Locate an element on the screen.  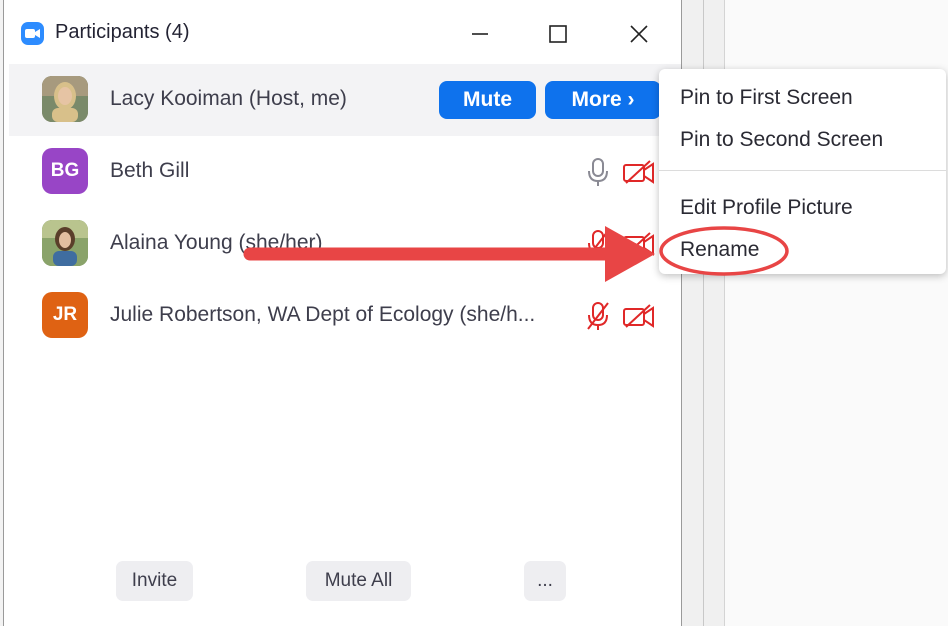
close-button is located at coordinates (639, 34).